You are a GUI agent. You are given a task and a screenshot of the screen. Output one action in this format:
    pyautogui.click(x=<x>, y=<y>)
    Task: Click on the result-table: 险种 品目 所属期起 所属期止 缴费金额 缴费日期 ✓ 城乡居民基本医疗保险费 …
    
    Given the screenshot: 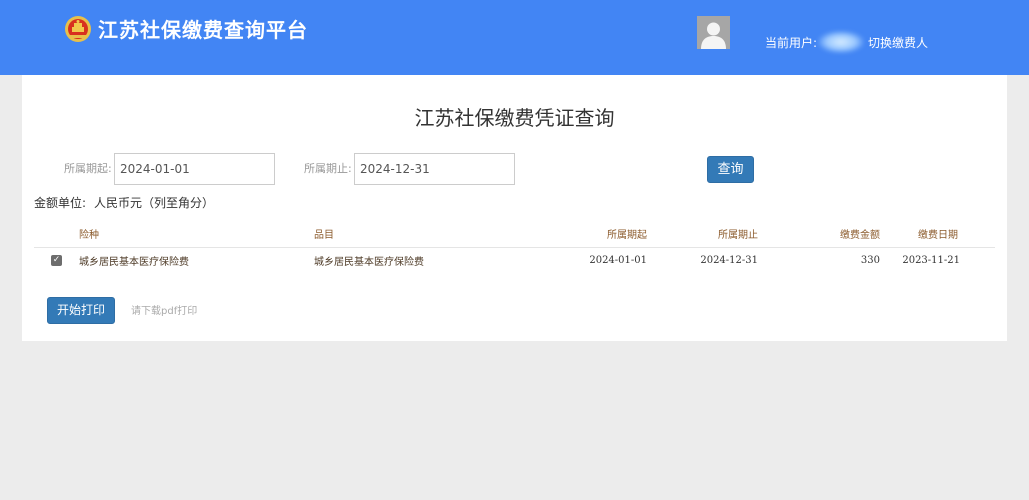 What is the action you would take?
    pyautogui.click(x=514, y=247)
    